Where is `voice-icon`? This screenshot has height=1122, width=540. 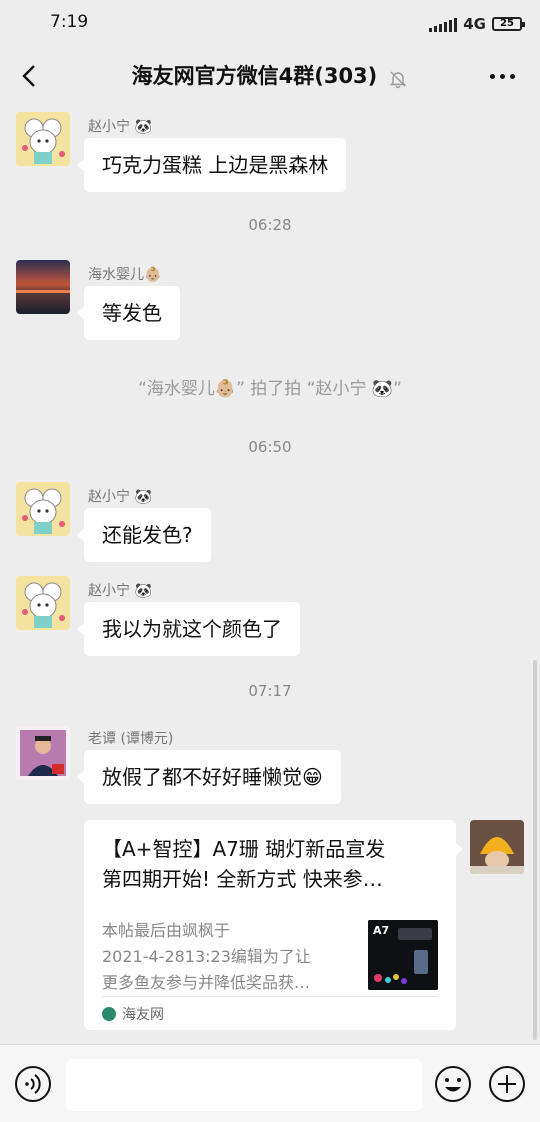
voice-icon is located at coordinates (33, 1084).